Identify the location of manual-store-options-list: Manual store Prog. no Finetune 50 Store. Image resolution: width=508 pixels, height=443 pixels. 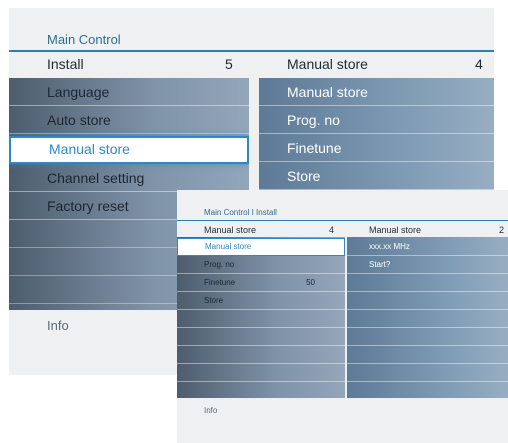
(261, 317).